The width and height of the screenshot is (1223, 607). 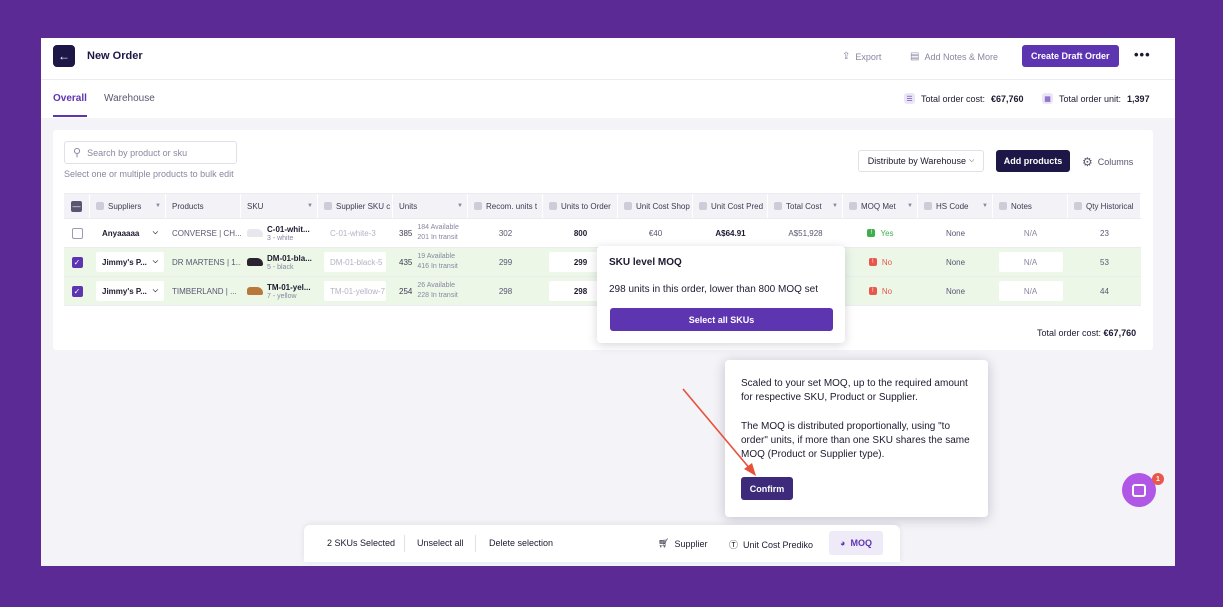 I want to click on table-cell: 53, so click(x=1104, y=262).